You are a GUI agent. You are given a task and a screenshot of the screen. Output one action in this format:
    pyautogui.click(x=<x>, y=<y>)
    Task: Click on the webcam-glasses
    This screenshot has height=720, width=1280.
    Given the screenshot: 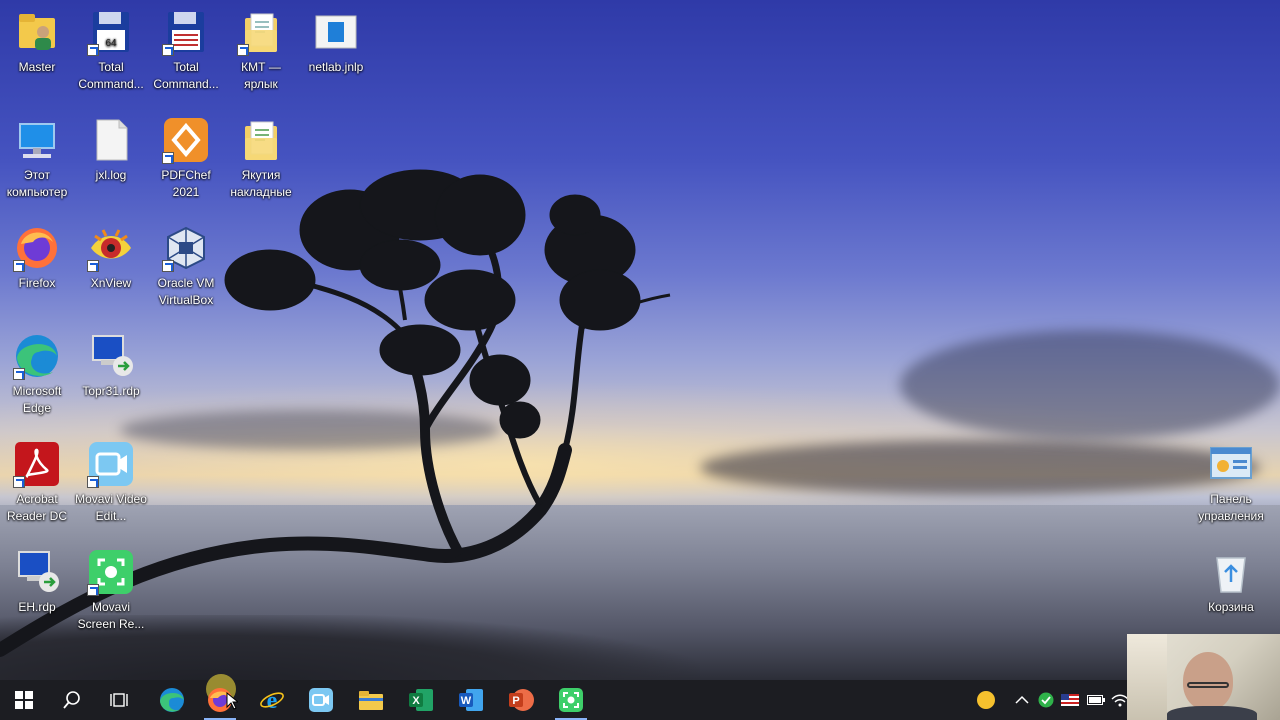 What is the action you would take?
    pyautogui.click(x=1208, y=685)
    